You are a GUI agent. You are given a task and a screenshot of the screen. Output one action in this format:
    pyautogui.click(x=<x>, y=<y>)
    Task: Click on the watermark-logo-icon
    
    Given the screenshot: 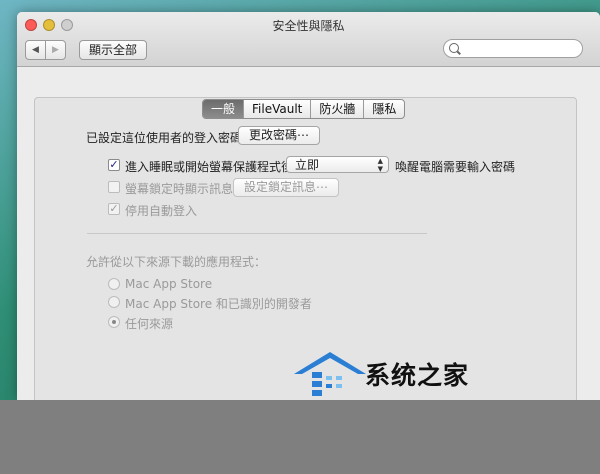 What is the action you would take?
    pyautogui.click(x=330, y=374)
    